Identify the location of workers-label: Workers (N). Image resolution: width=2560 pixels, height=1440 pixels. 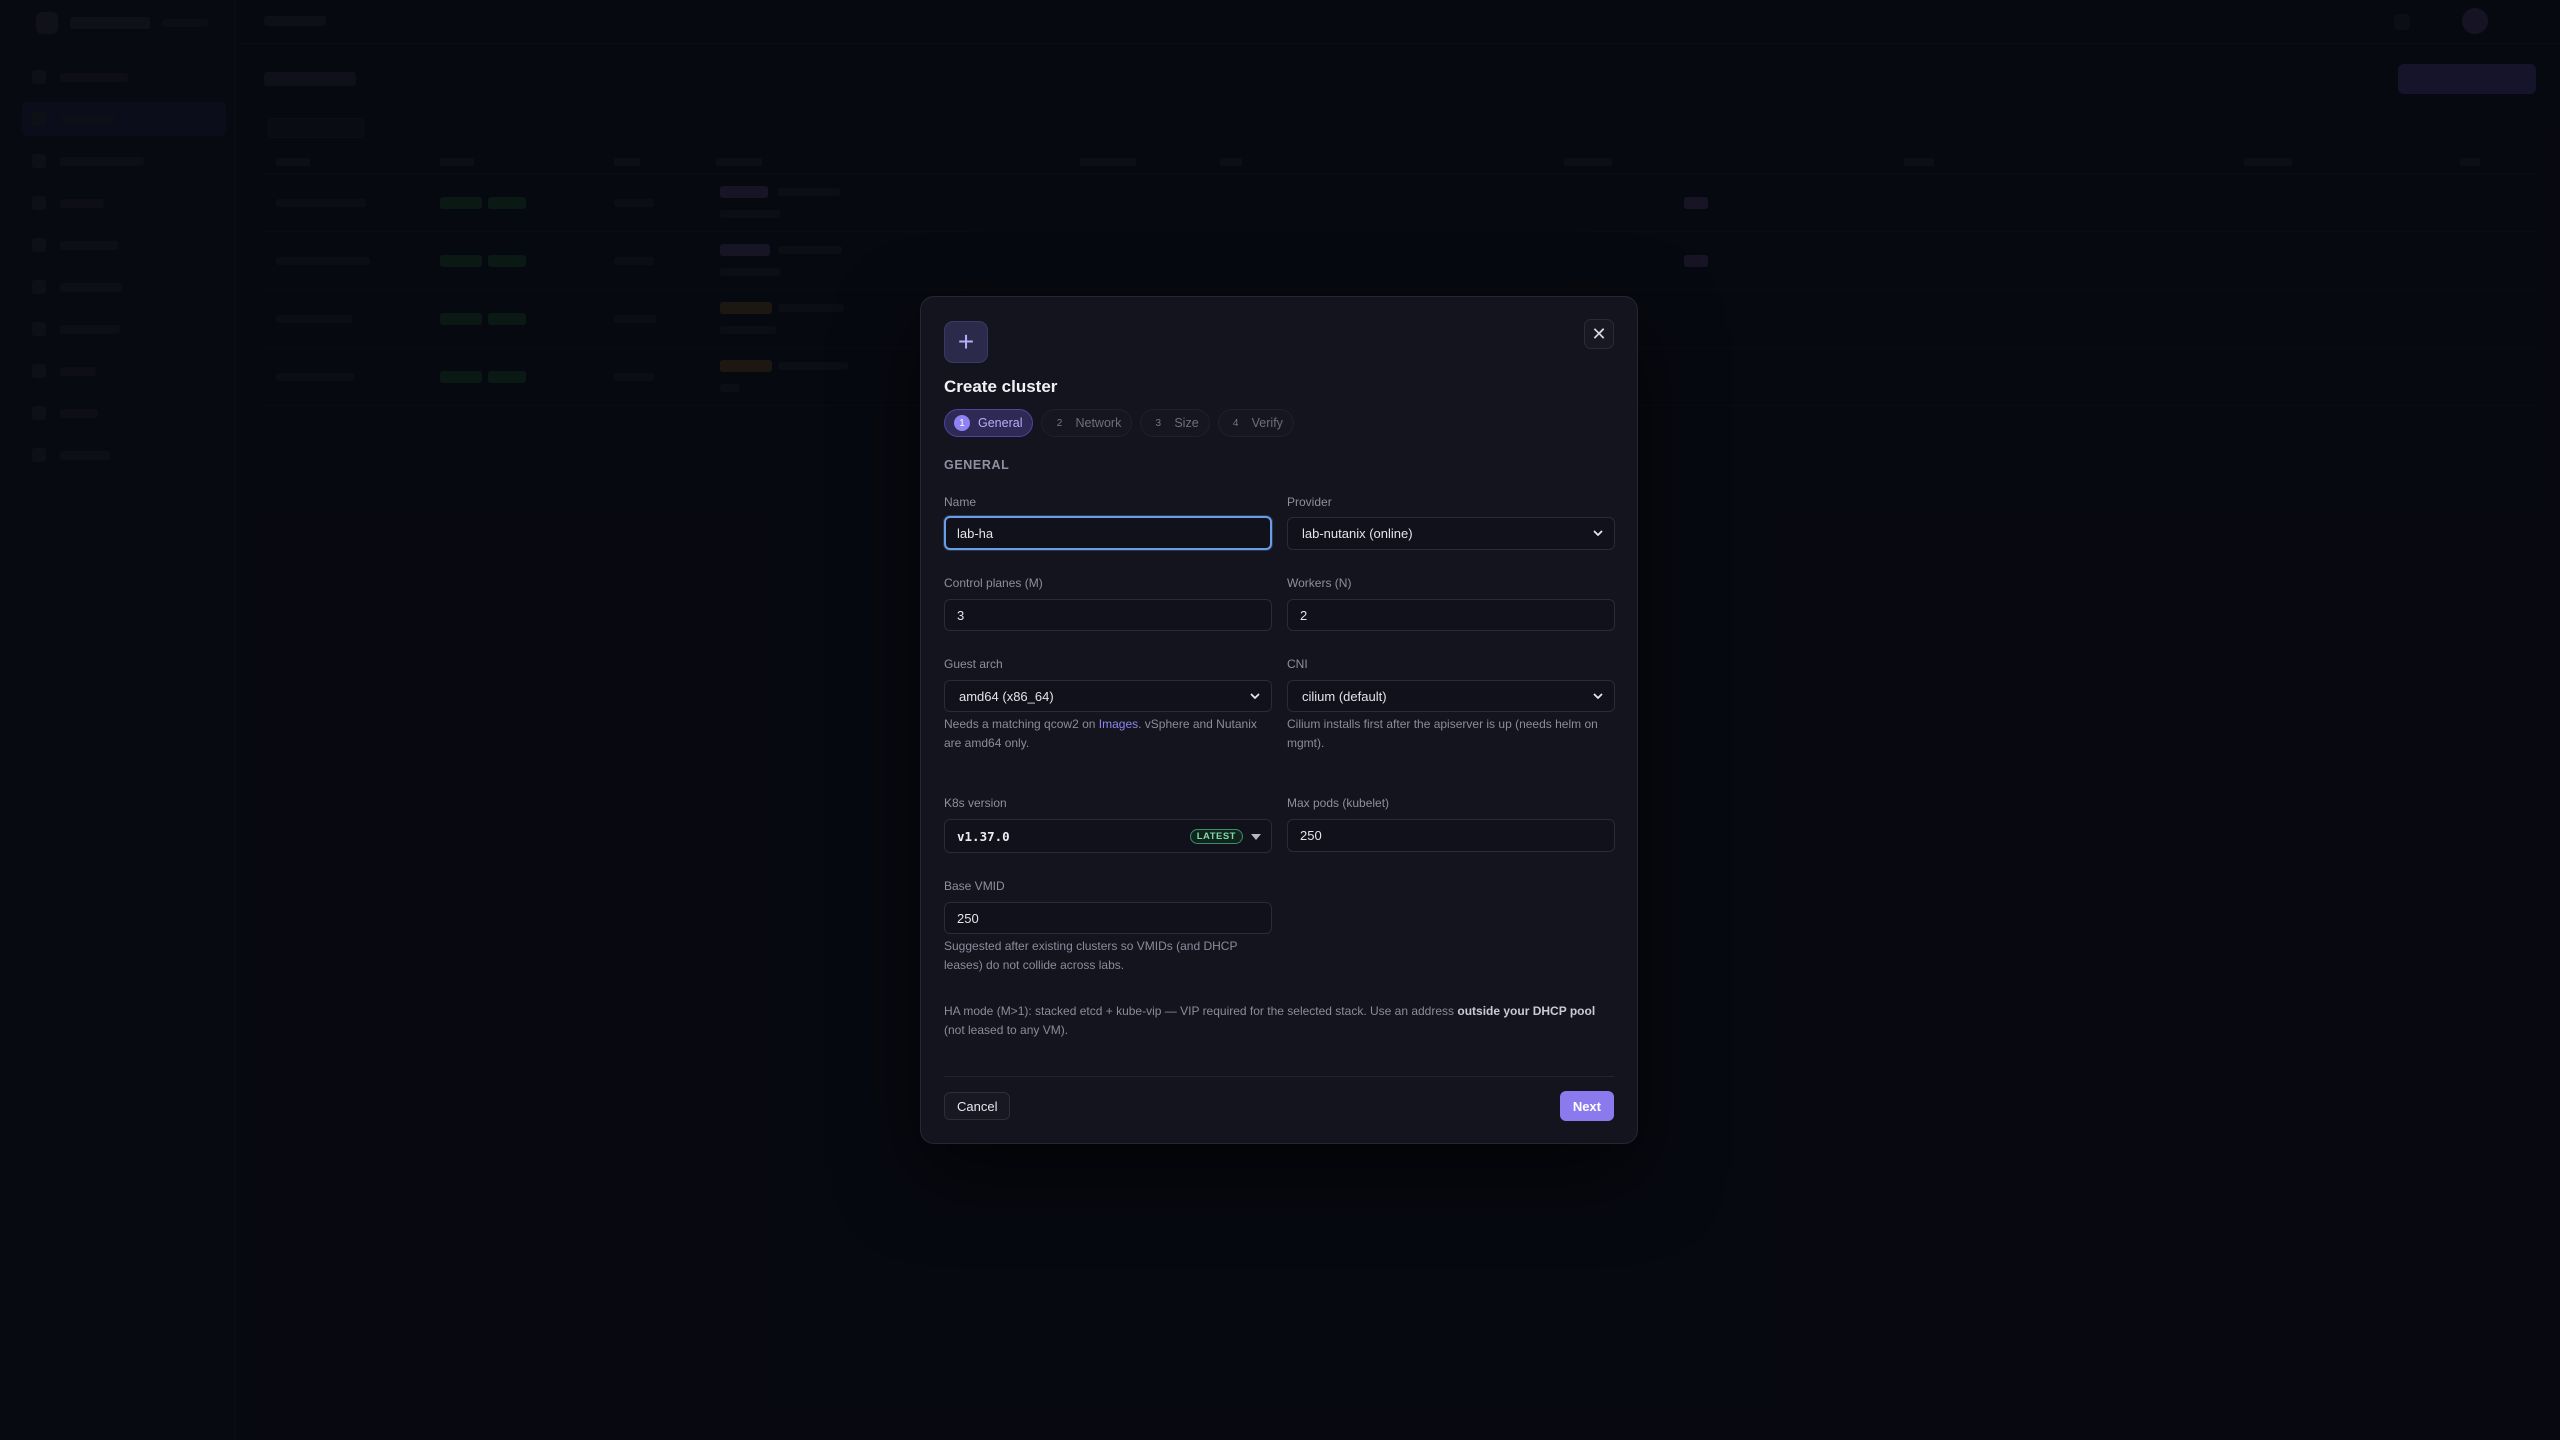
(1319, 583).